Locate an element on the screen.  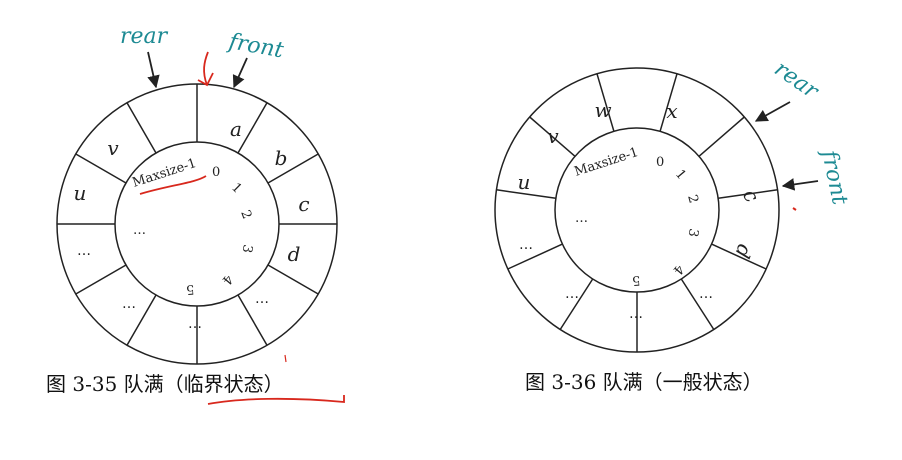
caption-figure-3-35: 图 3-35 队满（临界状态） is located at coordinates (165, 384).